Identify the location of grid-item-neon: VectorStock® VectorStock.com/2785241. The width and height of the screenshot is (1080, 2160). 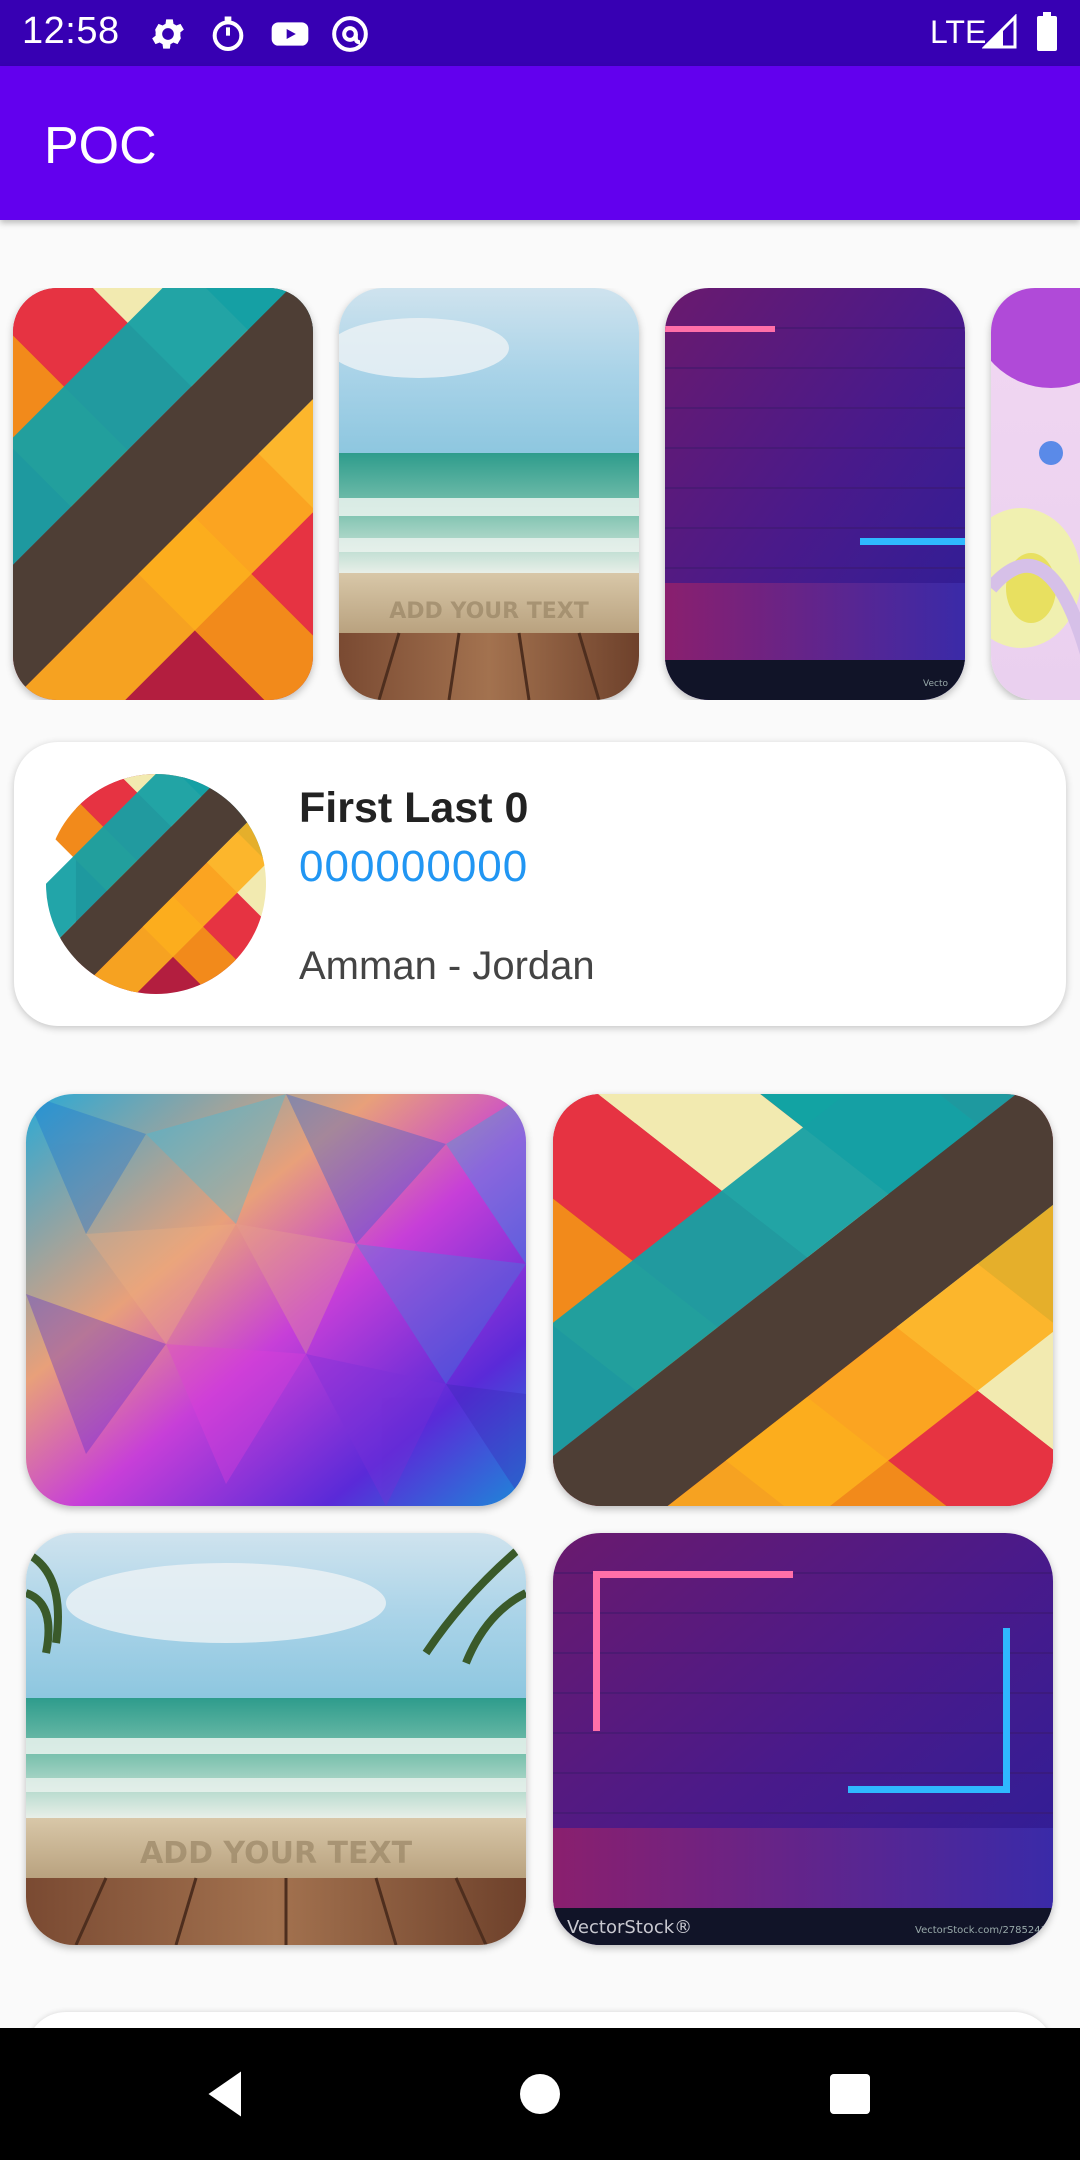
(803, 1739).